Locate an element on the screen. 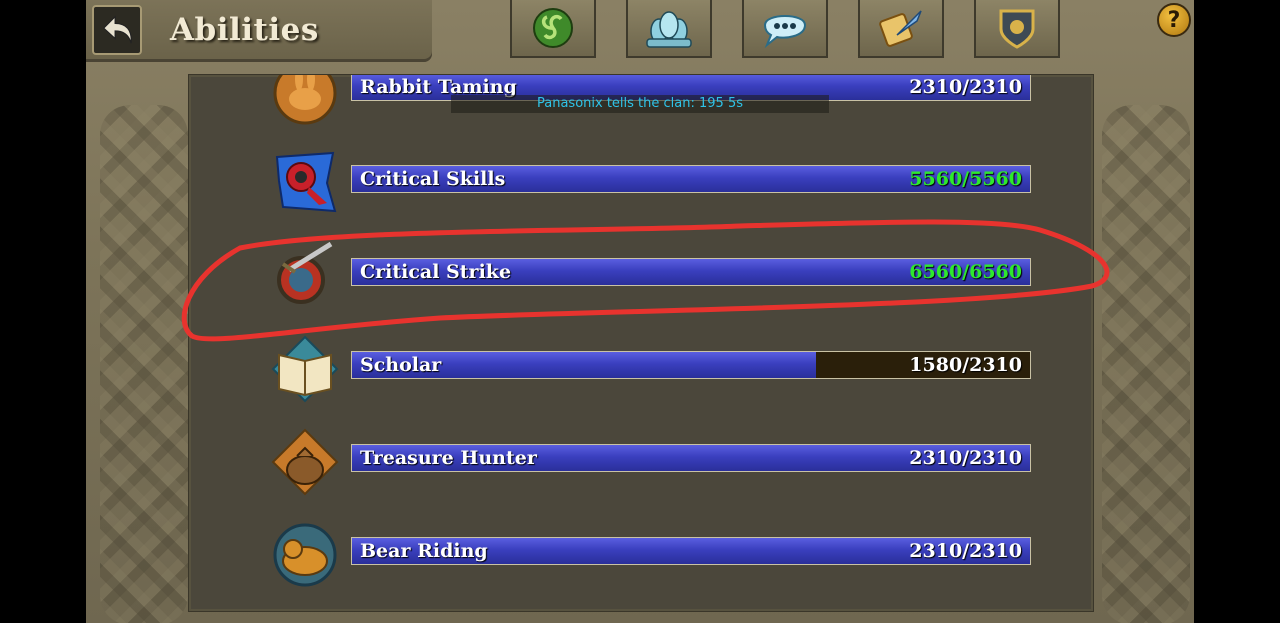 The image size is (1280, 623). page-title: Abilities is located at coordinates (244, 30).